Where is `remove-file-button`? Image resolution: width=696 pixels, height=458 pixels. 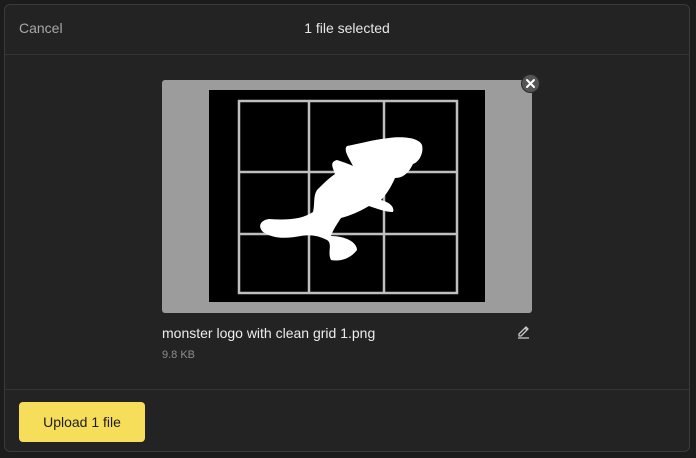 remove-file-button is located at coordinates (530, 83).